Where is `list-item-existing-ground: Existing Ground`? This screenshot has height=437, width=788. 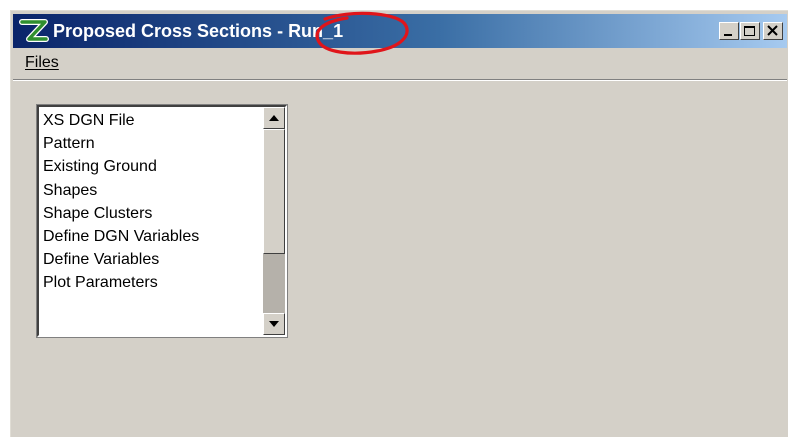
list-item-existing-ground: Existing Ground is located at coordinates (151, 166).